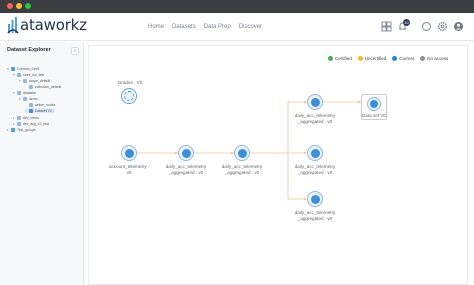 The height and width of the screenshot is (285, 474). Describe the element at coordinates (315, 169) in the screenshot. I see `node-label-mid: daily_acc_telemetry _aggregated : v0` at that location.